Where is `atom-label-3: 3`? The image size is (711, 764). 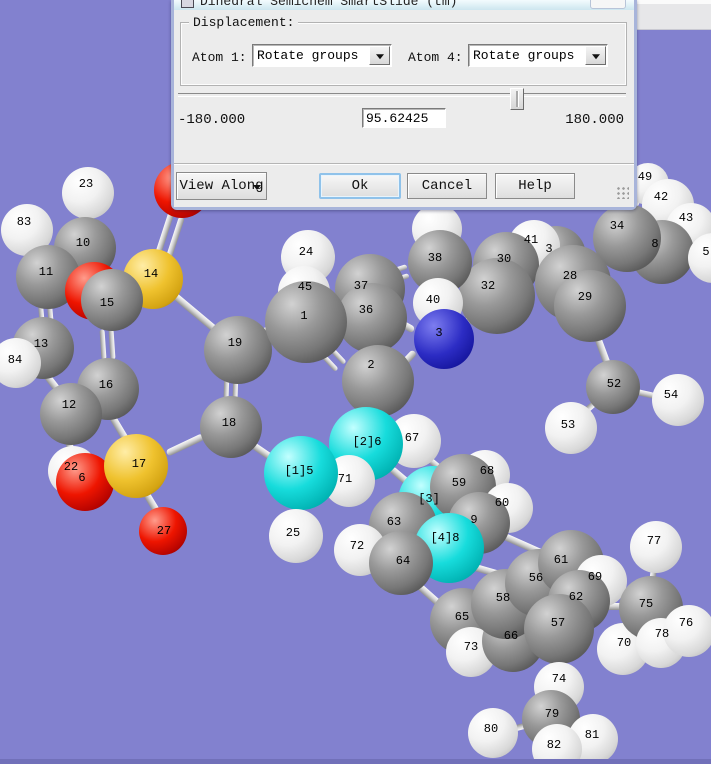 atom-label-3: 3 is located at coordinates (439, 333).